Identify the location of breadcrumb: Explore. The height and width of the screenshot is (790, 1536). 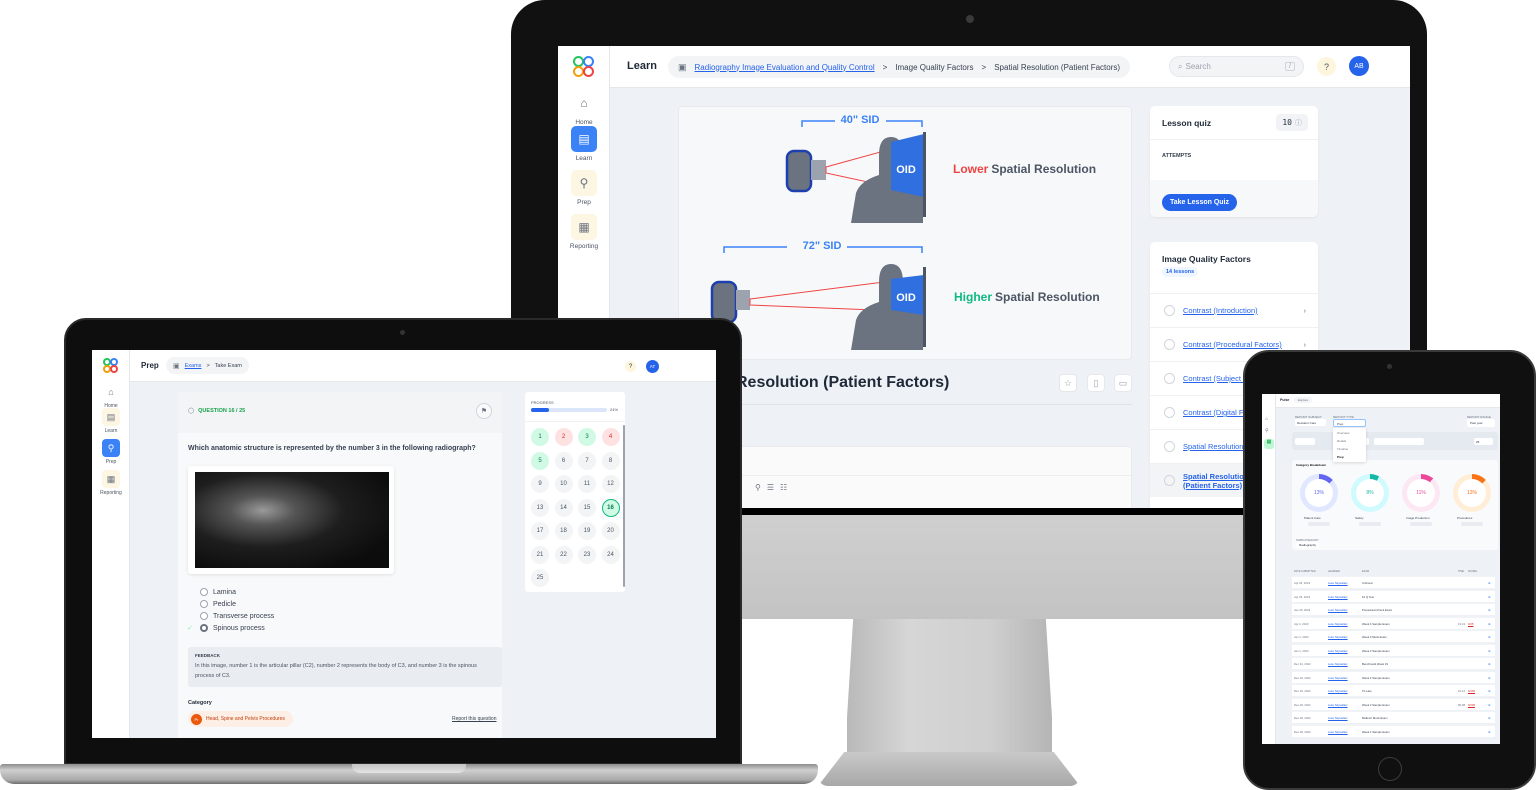
(1303, 400).